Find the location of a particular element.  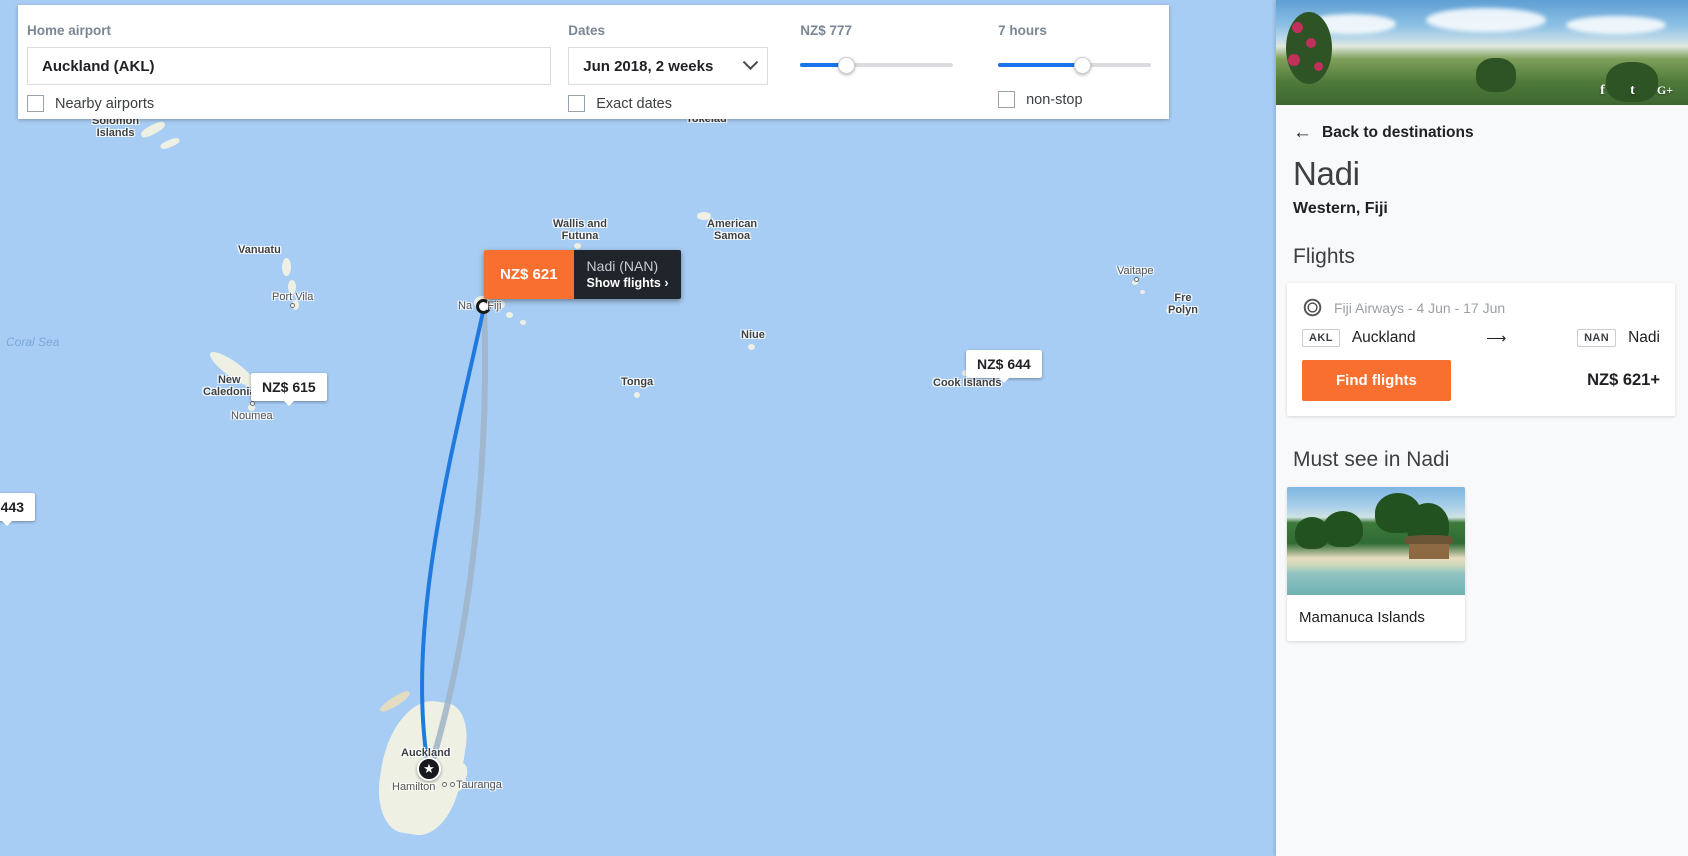

back-to-destinations-button: ← Back to destinations is located at coordinates (1482, 123).